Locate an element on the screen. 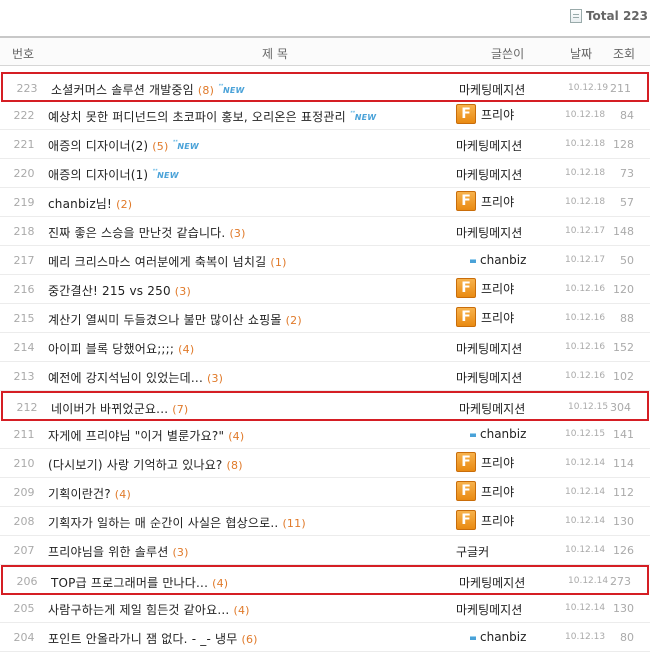  post-title-link: 애증의 디자이너(2) is located at coordinates (98, 146).